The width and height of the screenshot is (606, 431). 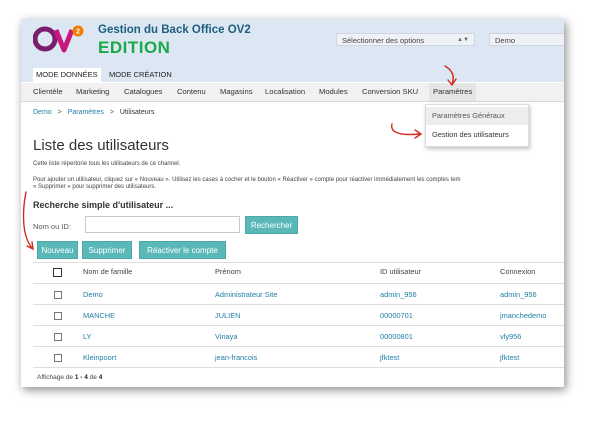 What do you see at coordinates (27, 220) in the screenshot?
I see `arrow-to-nouveau-icon` at bounding box center [27, 220].